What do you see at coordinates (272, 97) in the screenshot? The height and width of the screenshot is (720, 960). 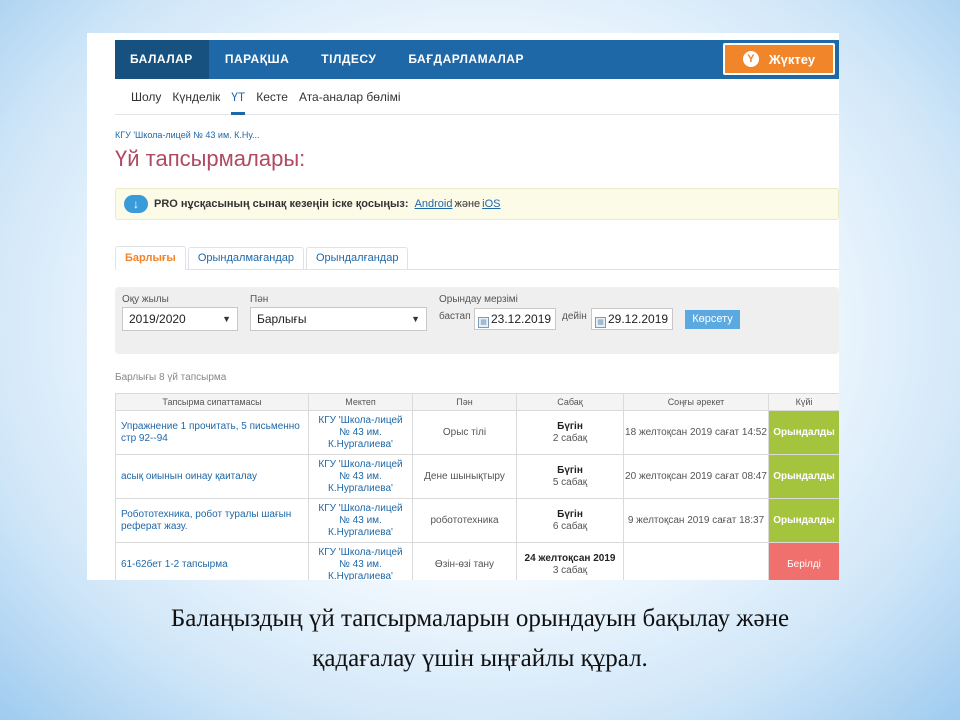 I see `subnav-schedule: Кесте` at bounding box center [272, 97].